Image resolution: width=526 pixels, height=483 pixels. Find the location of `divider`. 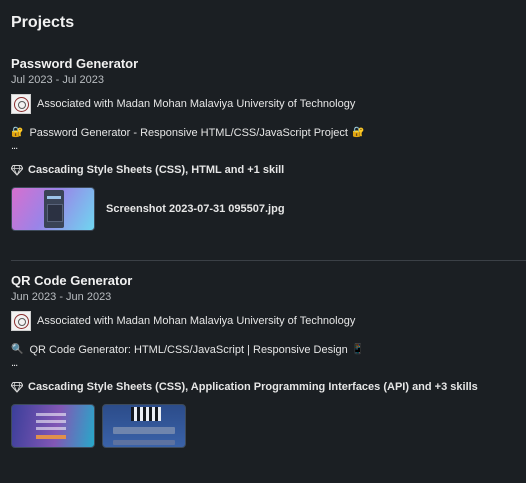

divider is located at coordinates (268, 260).